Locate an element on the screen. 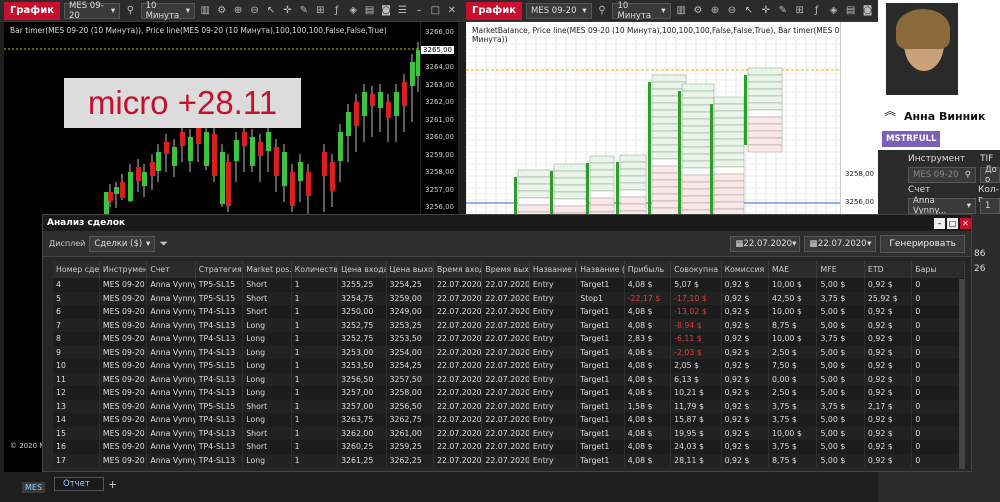  table-scrollbar is located at coordinates (962, 374).